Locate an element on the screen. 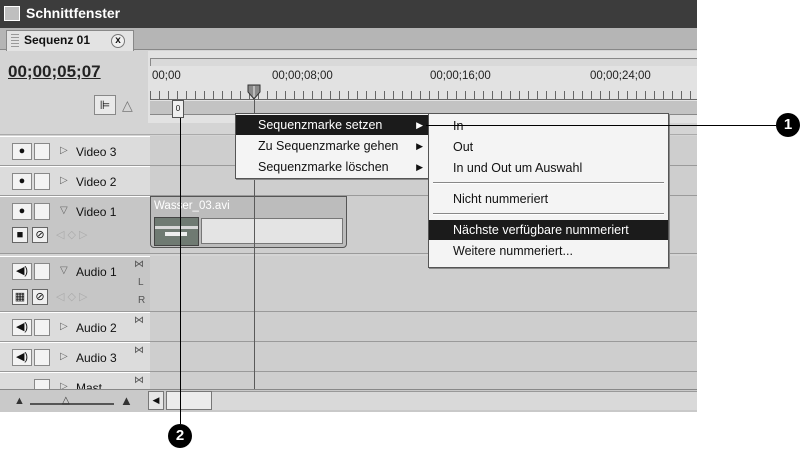 Image resolution: width=803 pixels, height=450 pixels. horizontal-scroll-thumb is located at coordinates (189, 400).